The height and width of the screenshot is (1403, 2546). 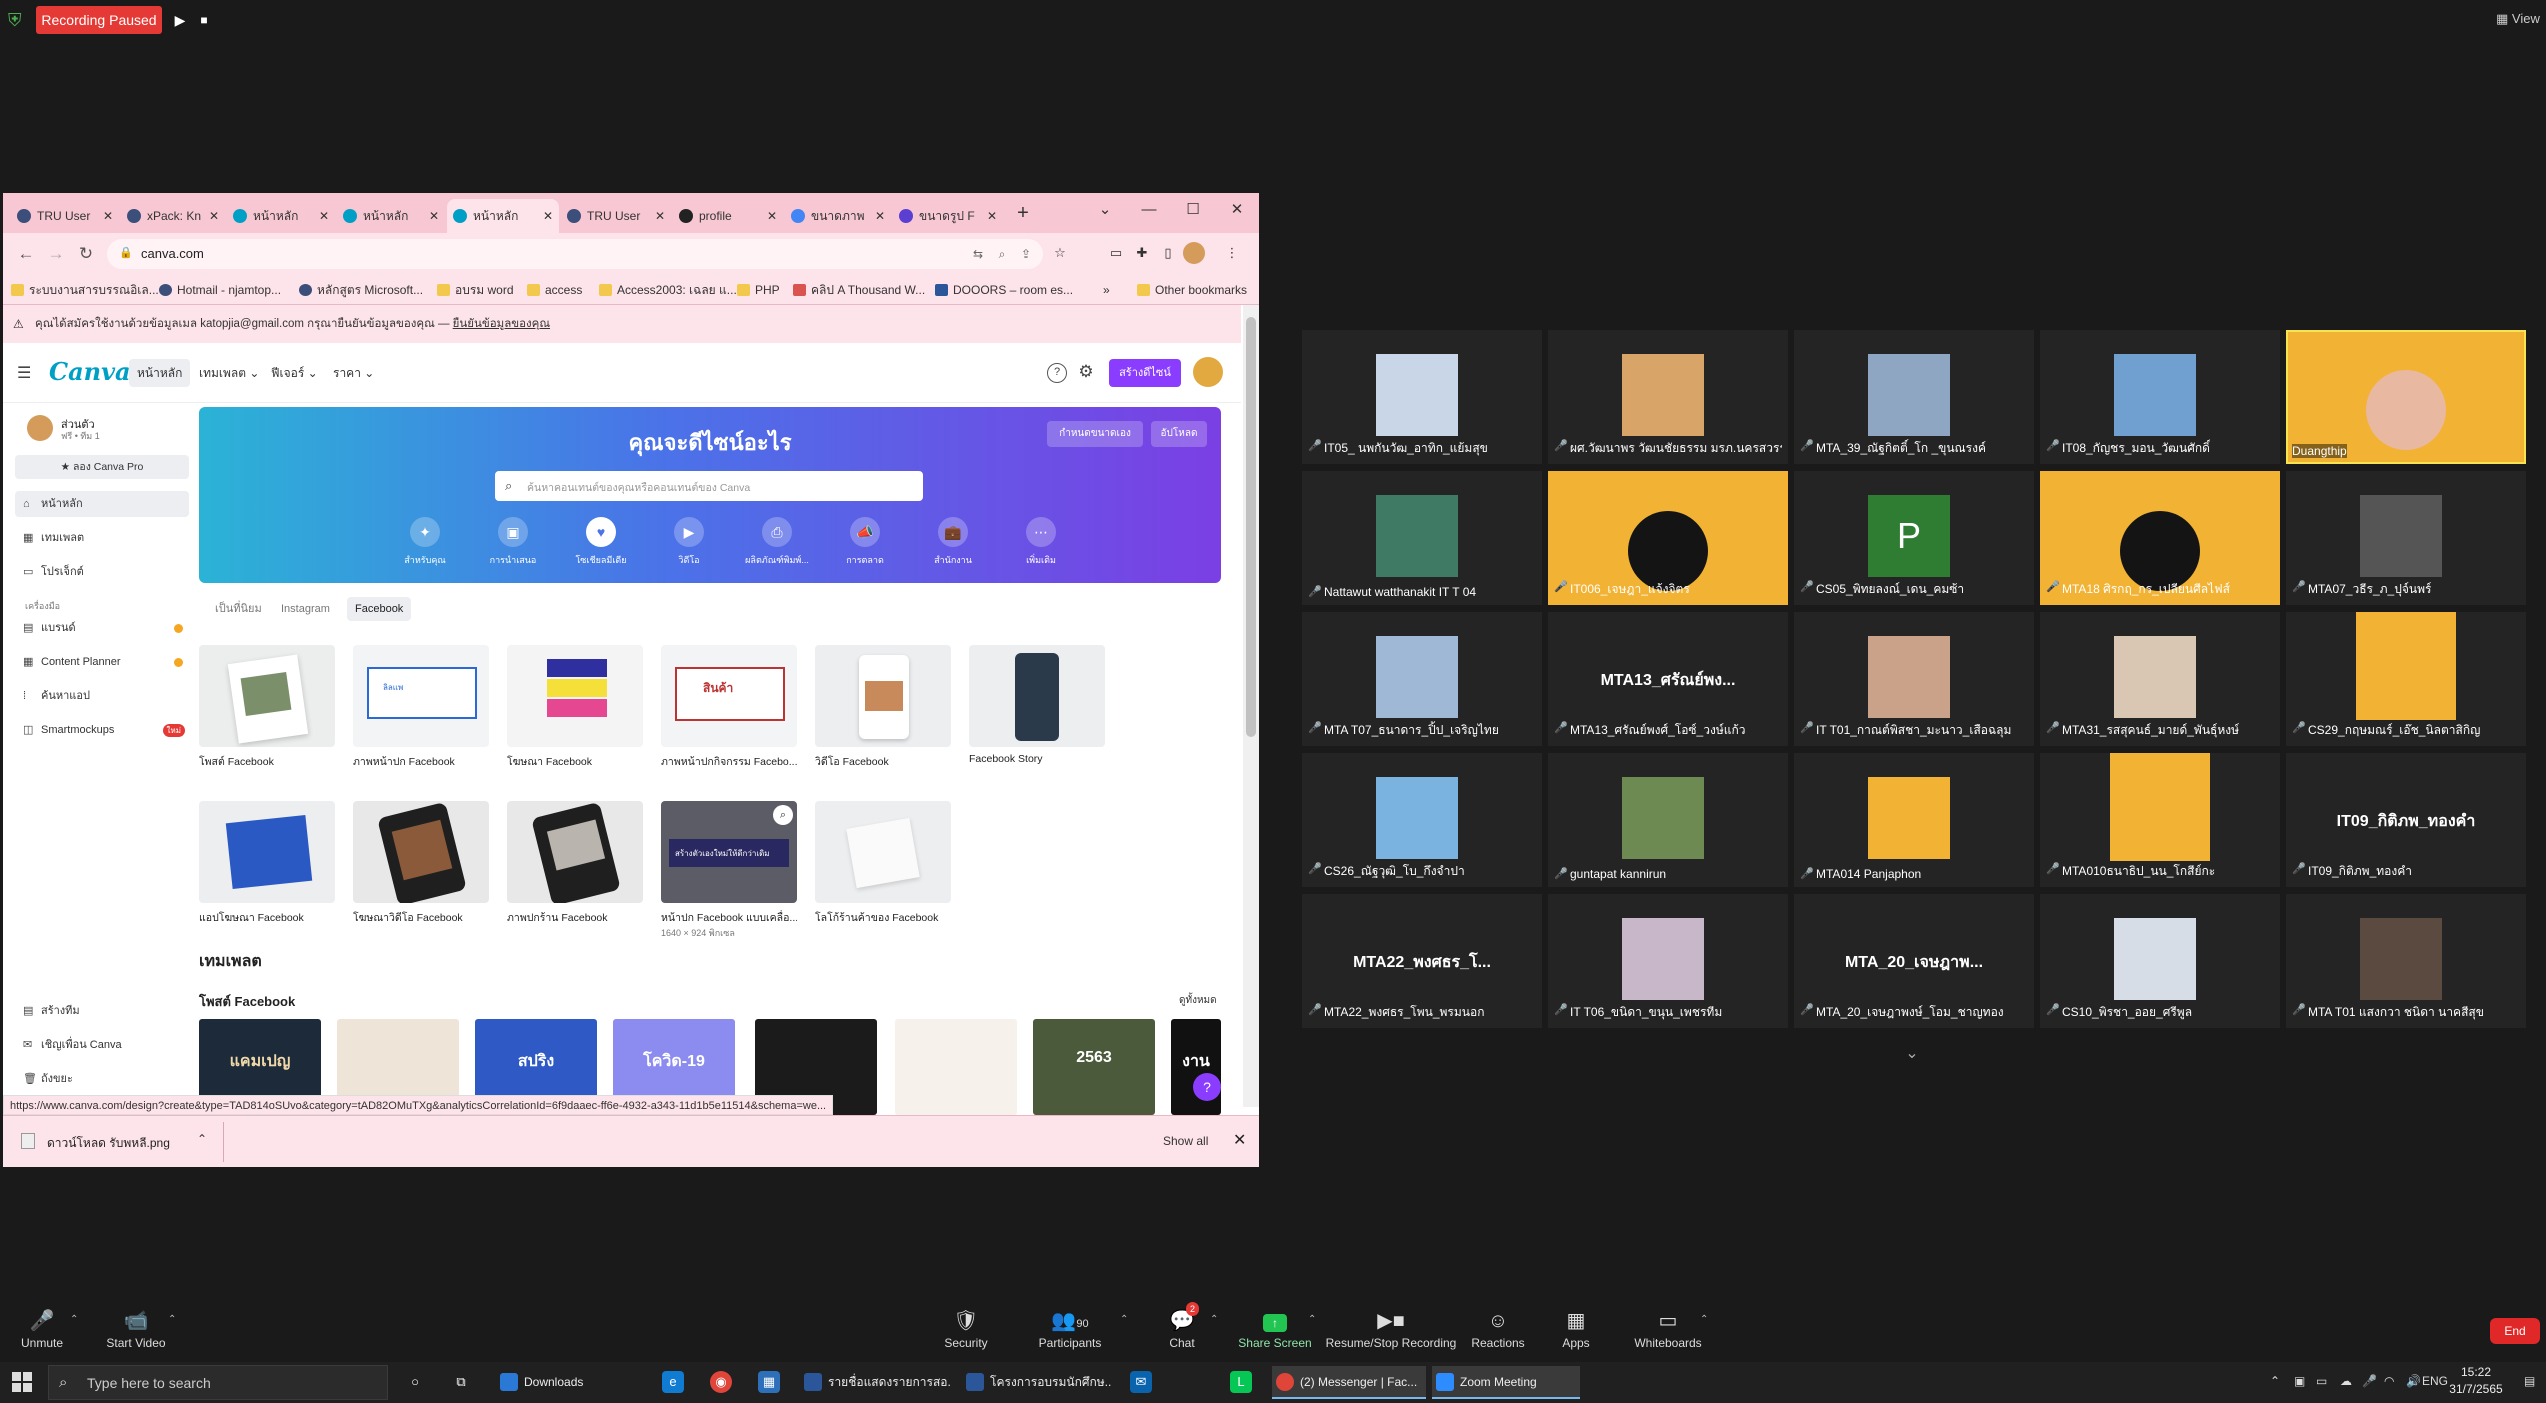 What do you see at coordinates (1105, 210) in the screenshot?
I see `tab-search-icon: ⌄` at bounding box center [1105, 210].